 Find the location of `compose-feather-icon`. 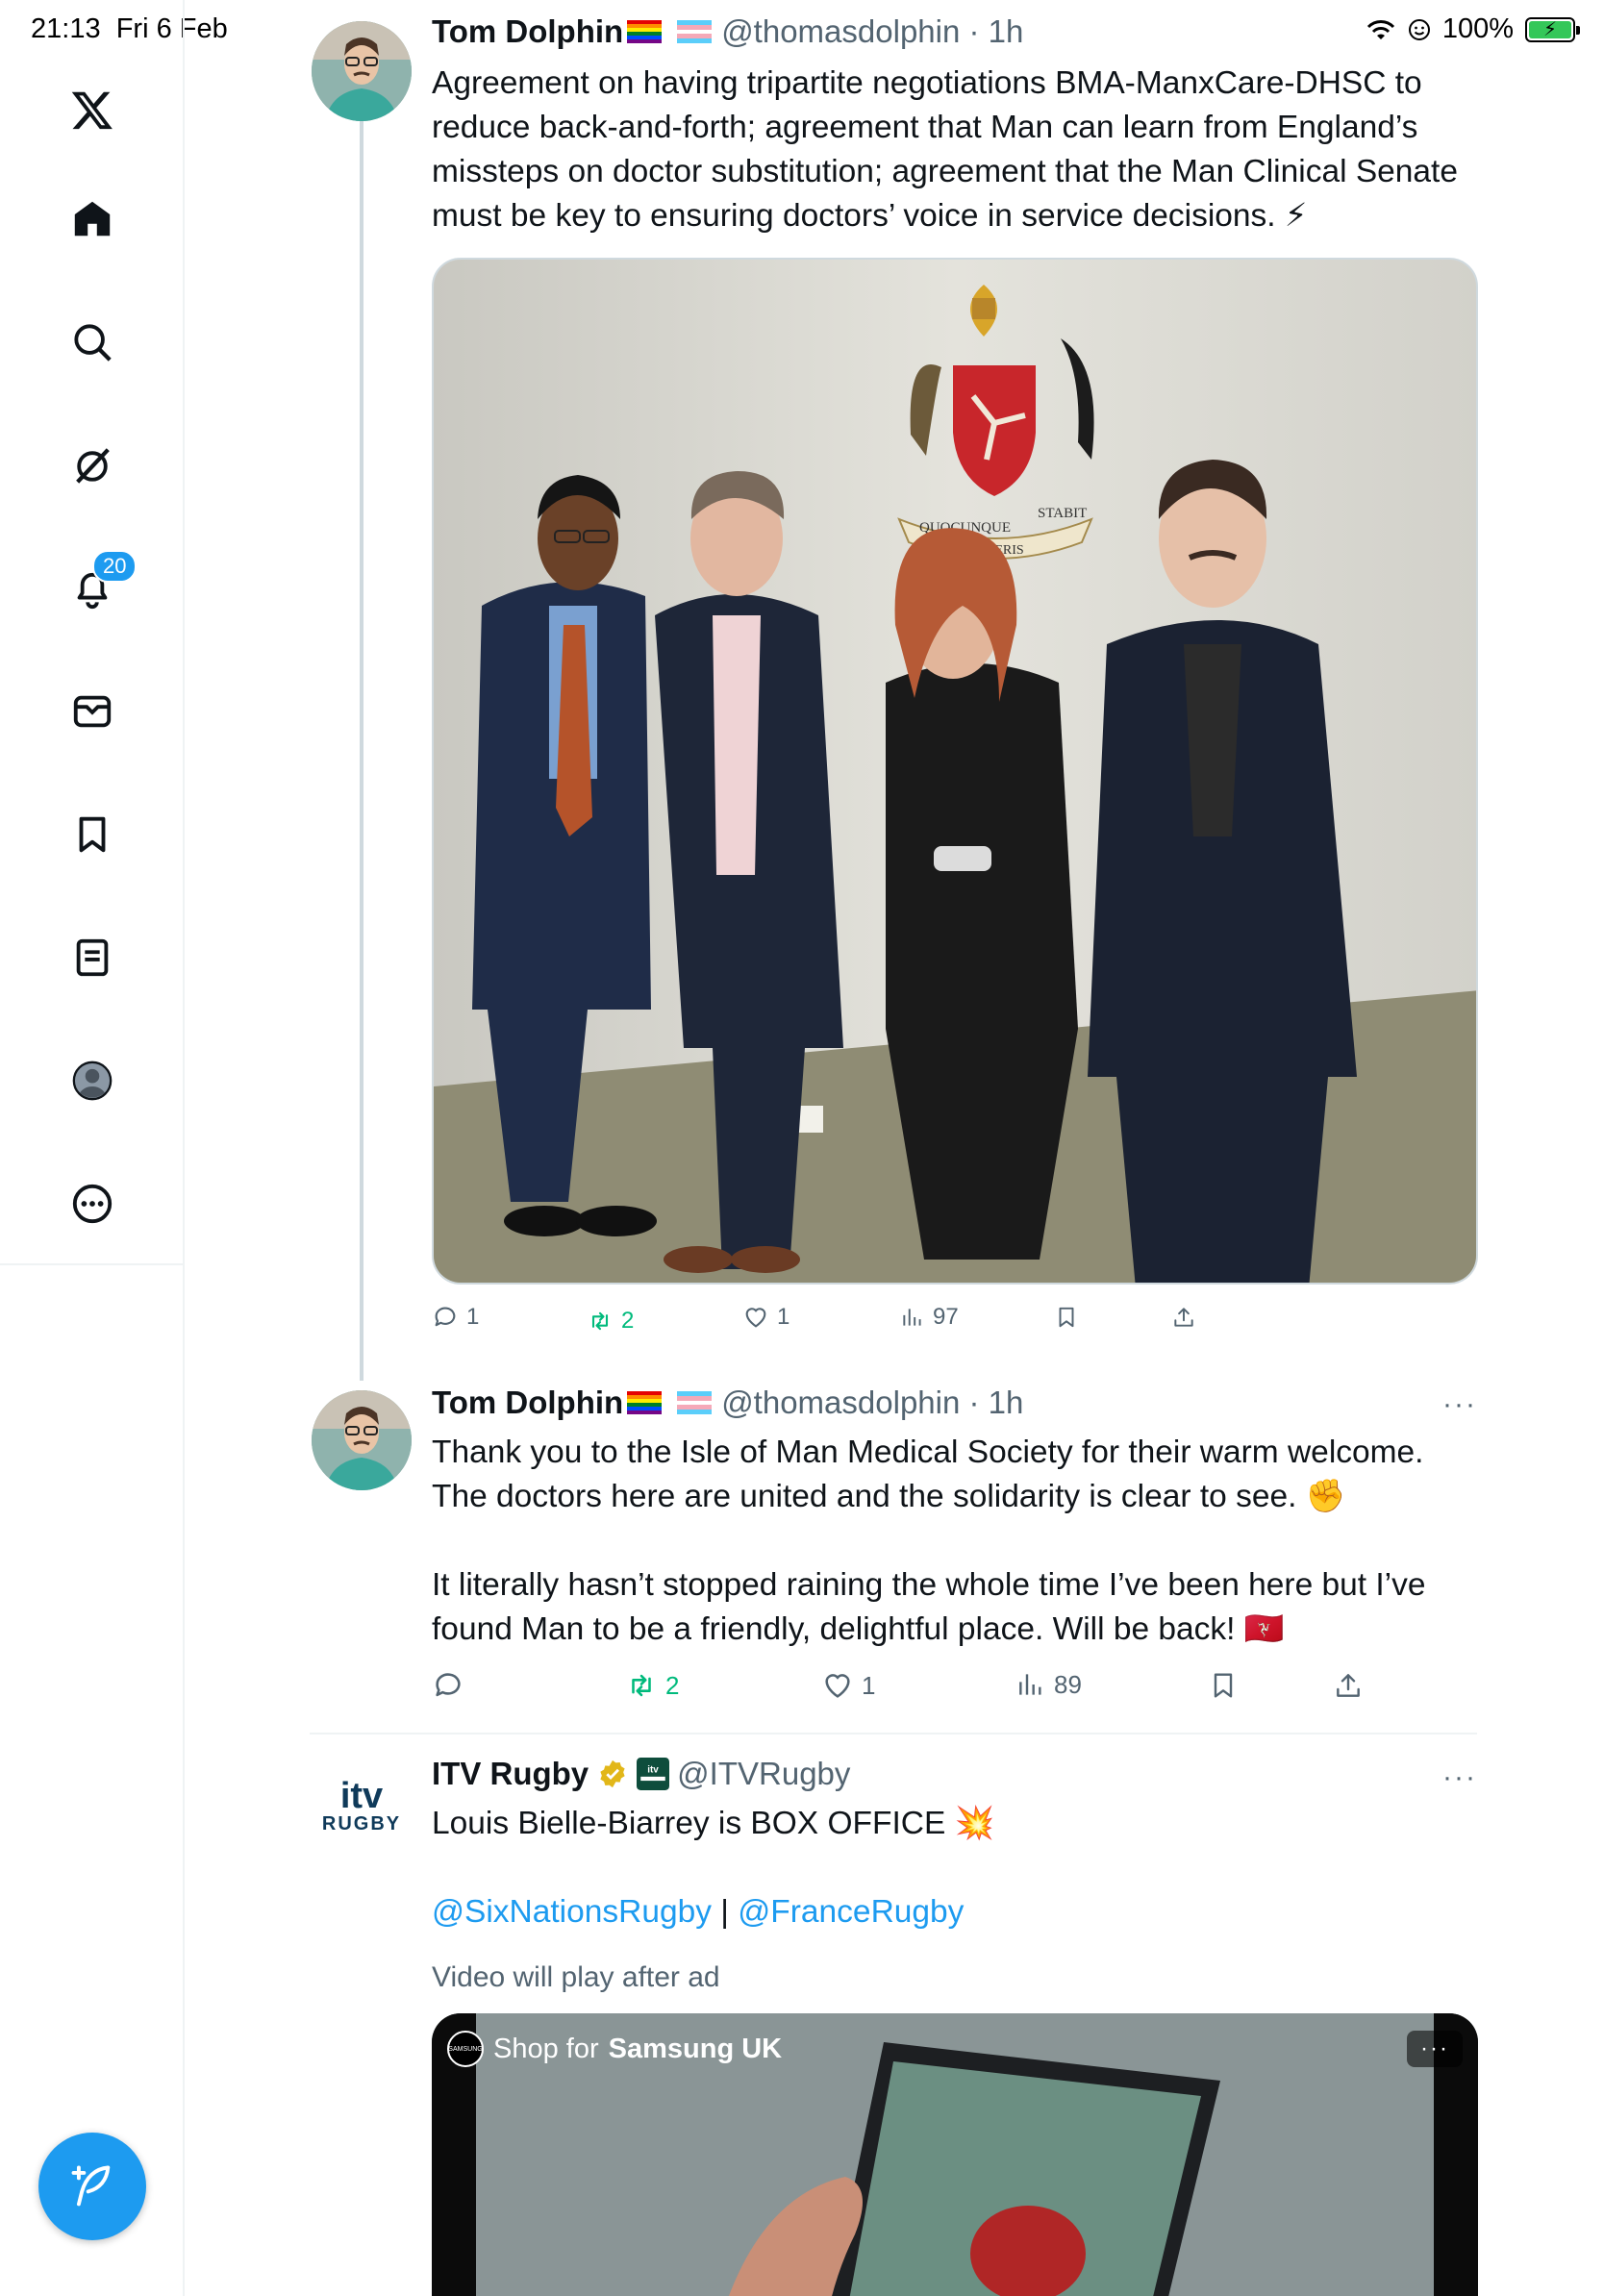

compose-feather-icon is located at coordinates (91, 2186).